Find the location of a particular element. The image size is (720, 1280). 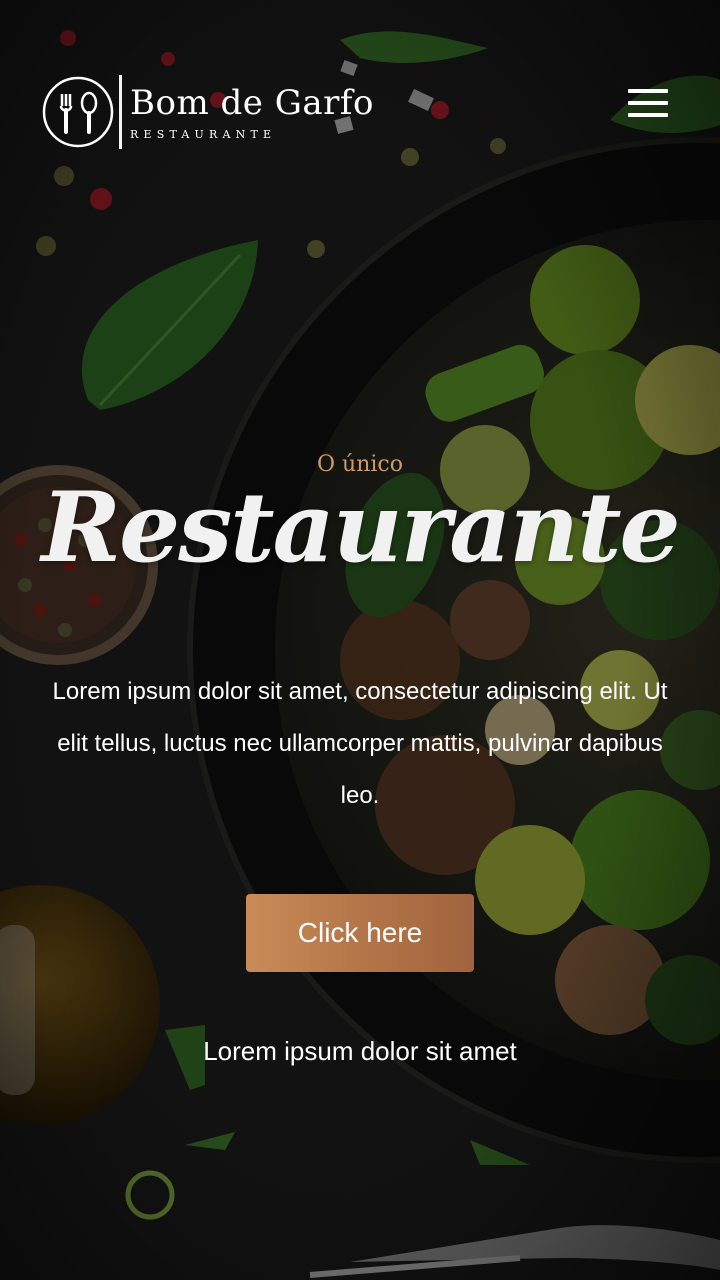

brand-logo: Bom de Garfo RESTAURANTE is located at coordinates (252, 112).